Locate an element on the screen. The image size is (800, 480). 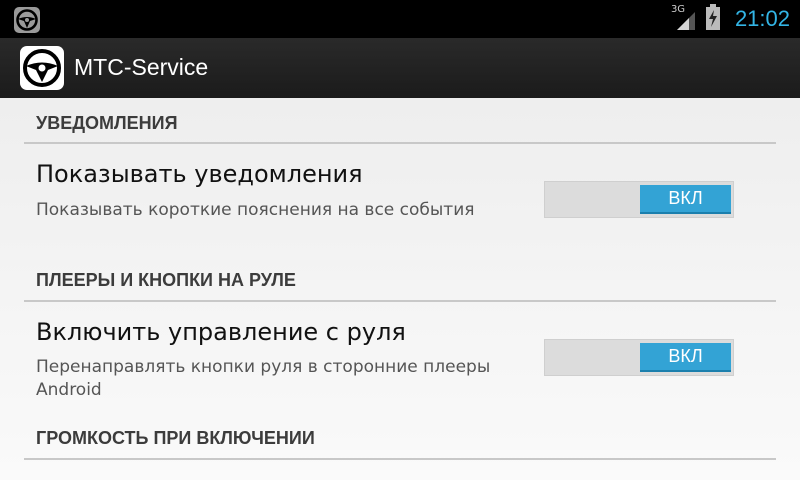
signal-icon: 3G is located at coordinates (684, 18).